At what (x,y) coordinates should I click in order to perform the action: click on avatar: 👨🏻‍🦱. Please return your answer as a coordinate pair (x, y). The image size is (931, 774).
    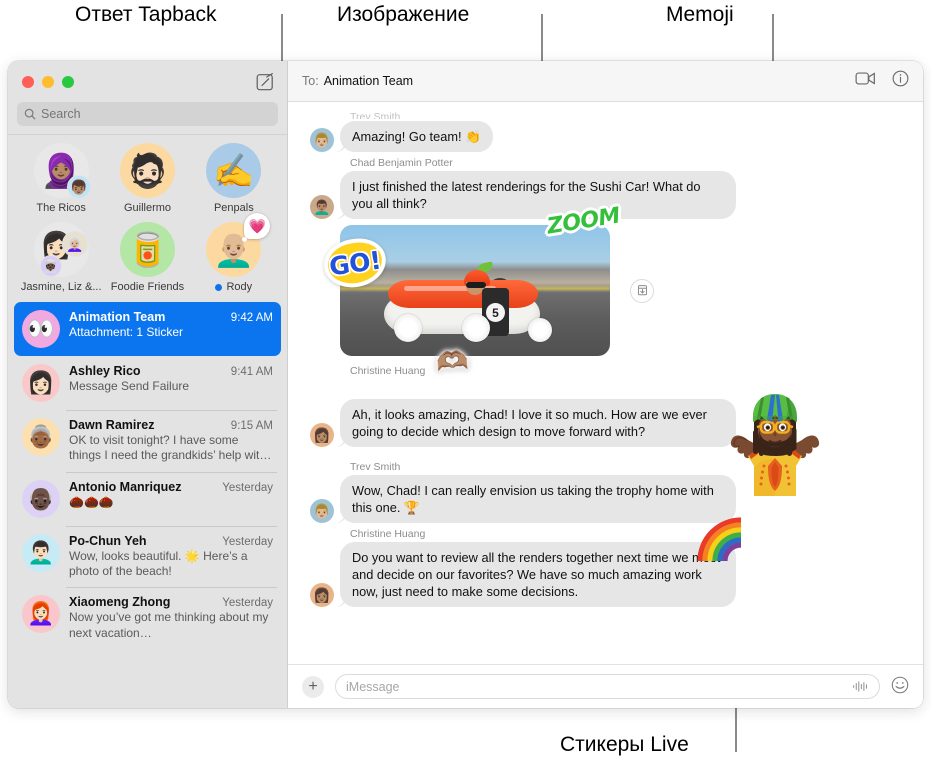
    Looking at the image, I should click on (41, 552).